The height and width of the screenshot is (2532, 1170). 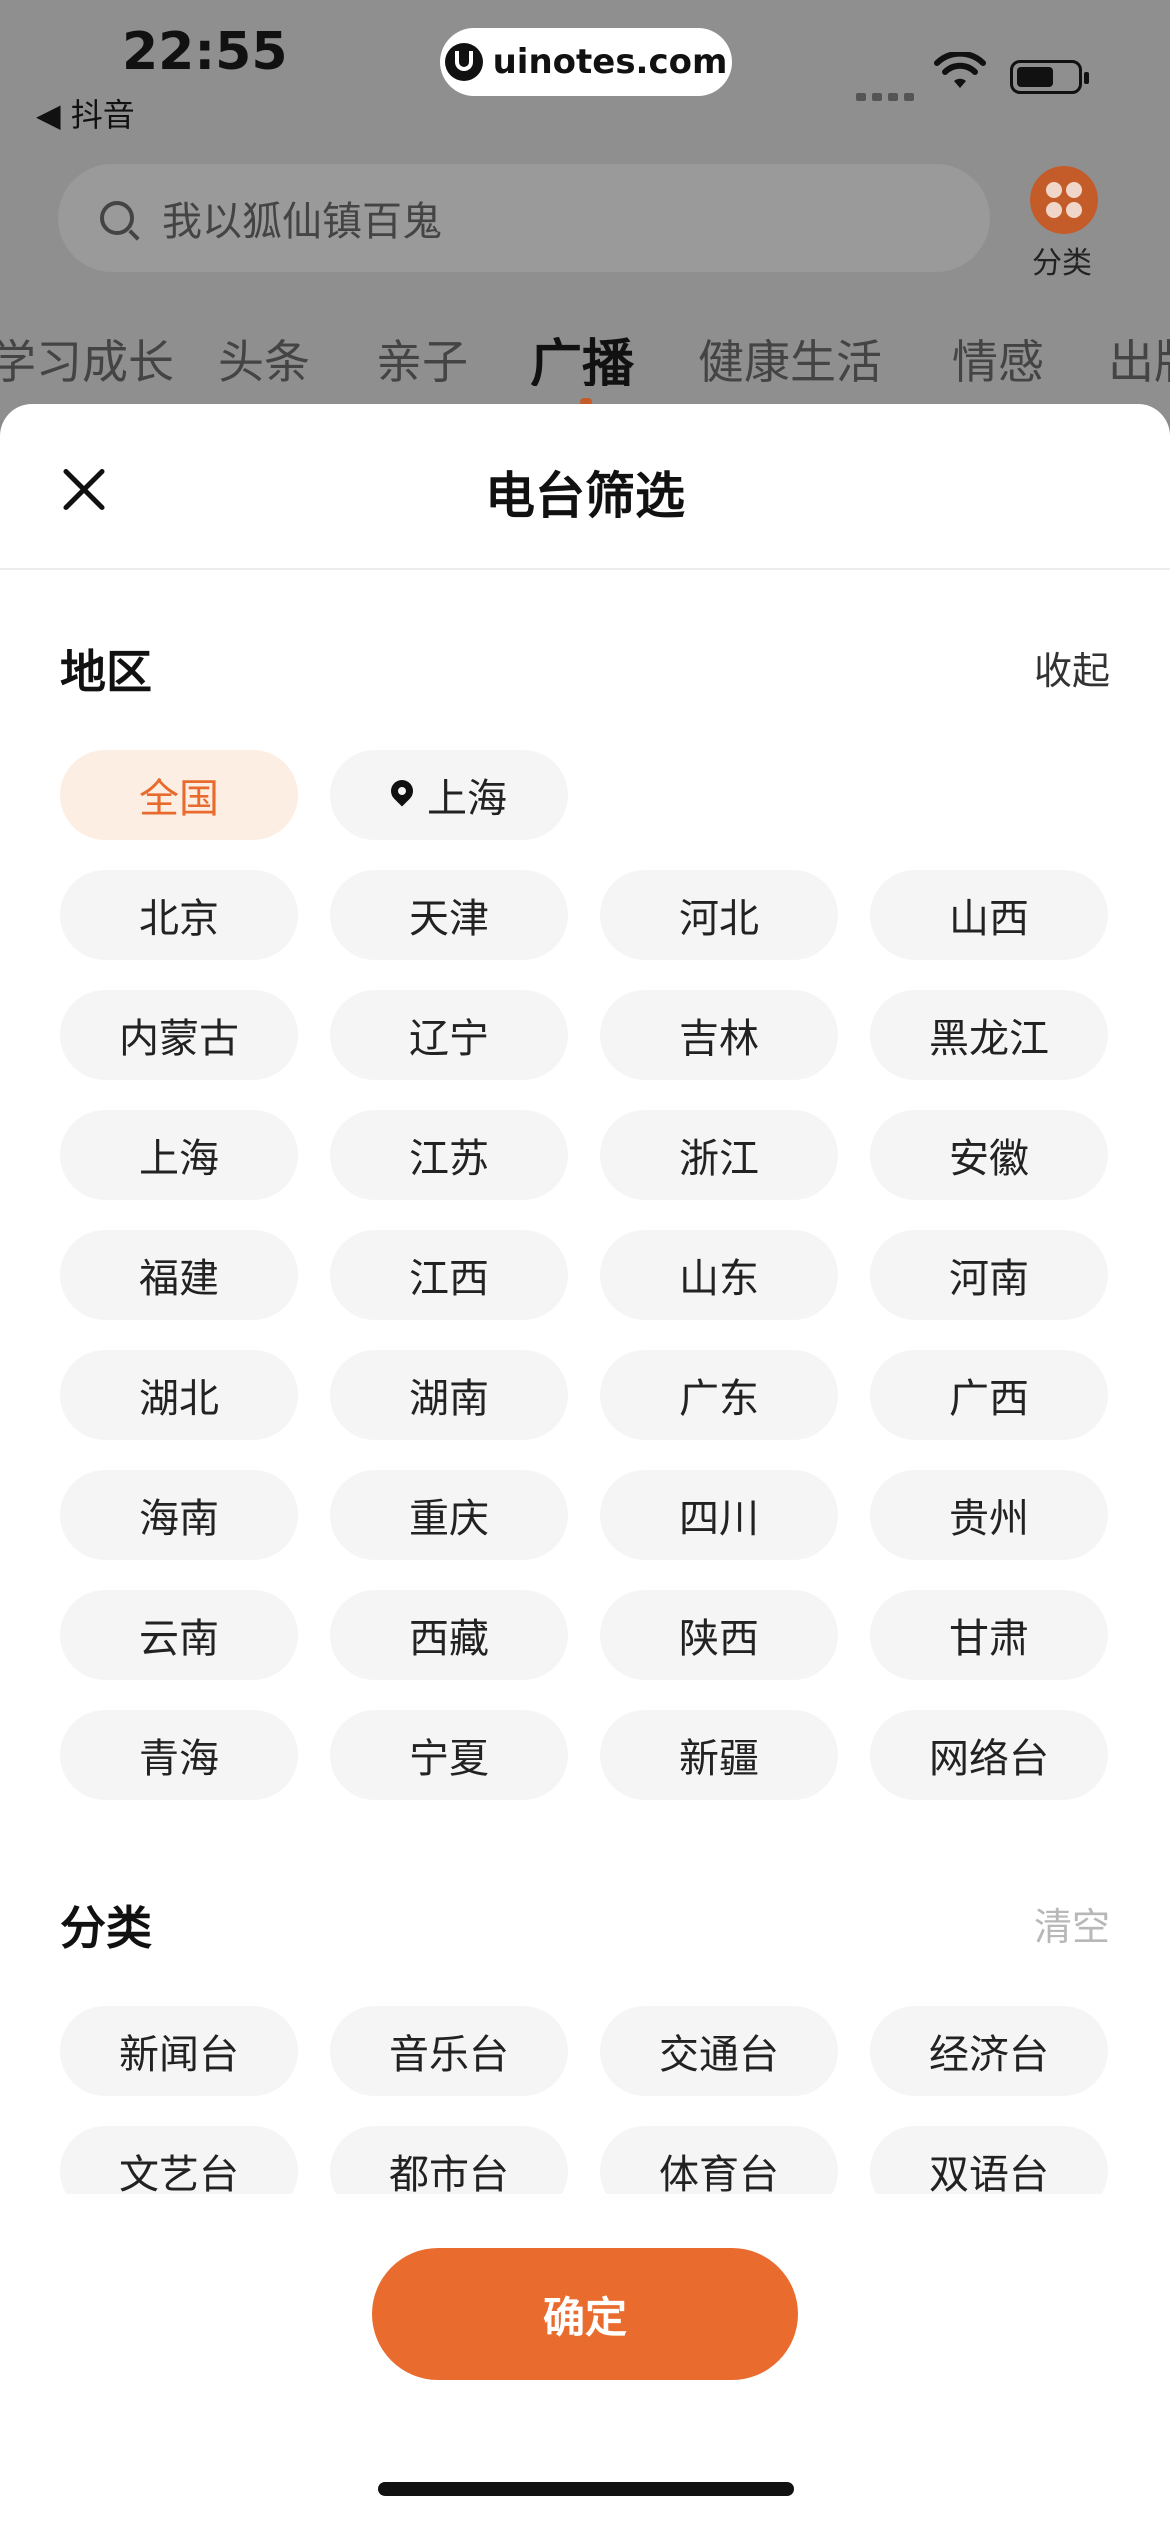 I want to click on region-chip: 甘肃, so click(x=989, y=1635).